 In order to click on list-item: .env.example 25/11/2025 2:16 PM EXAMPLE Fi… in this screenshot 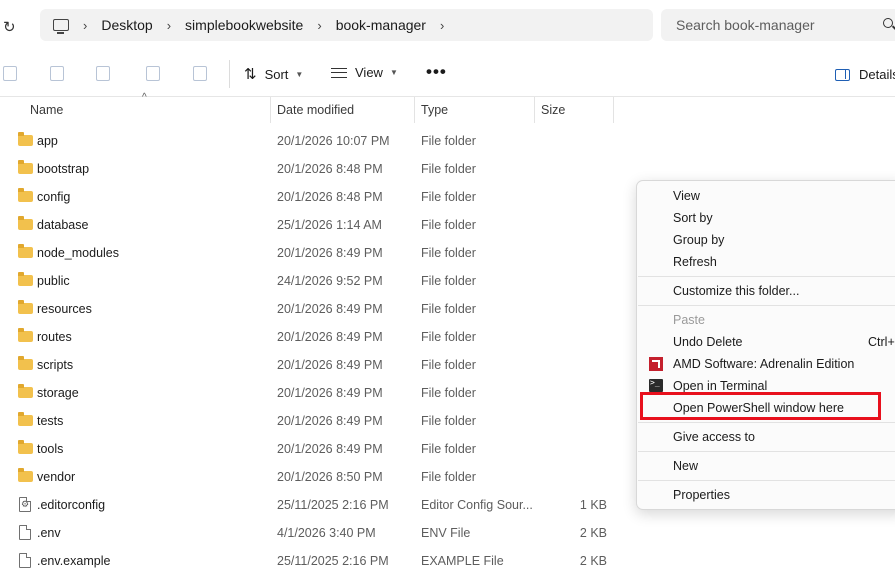, I will do `click(447, 561)`.